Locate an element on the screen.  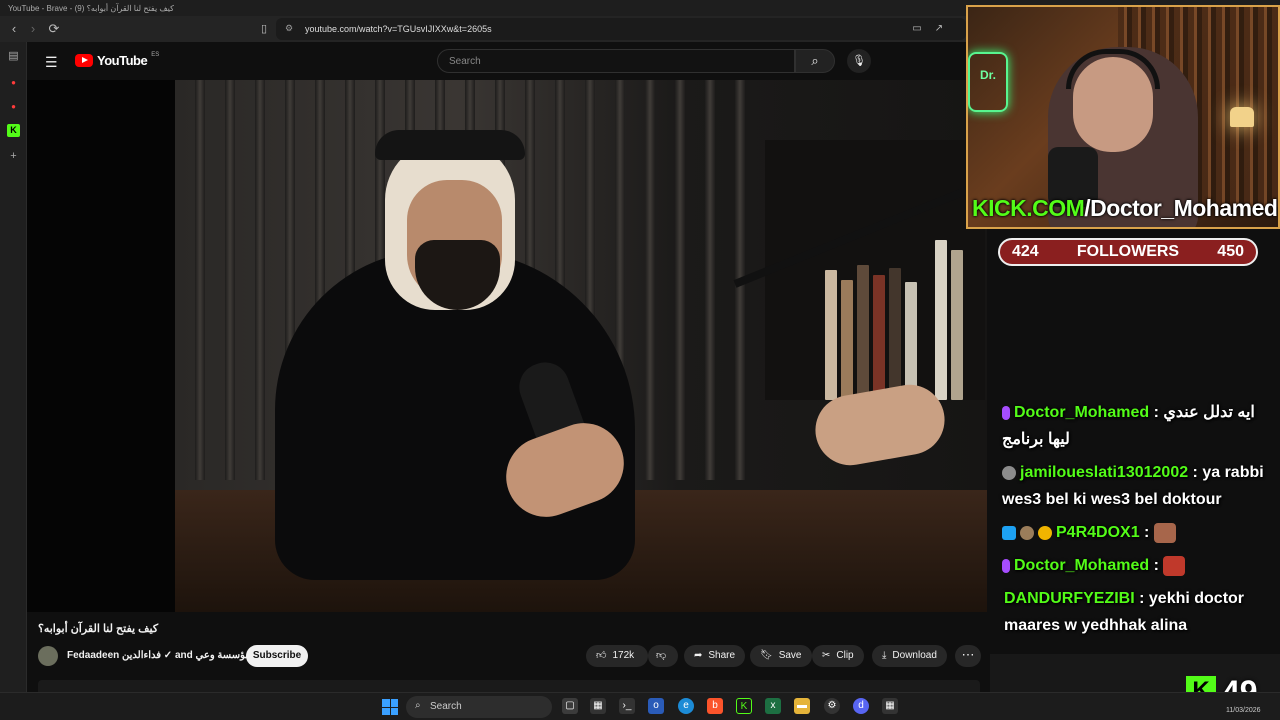
chat-message: P4R4DOX1 : is located at coordinates (1136, 532).